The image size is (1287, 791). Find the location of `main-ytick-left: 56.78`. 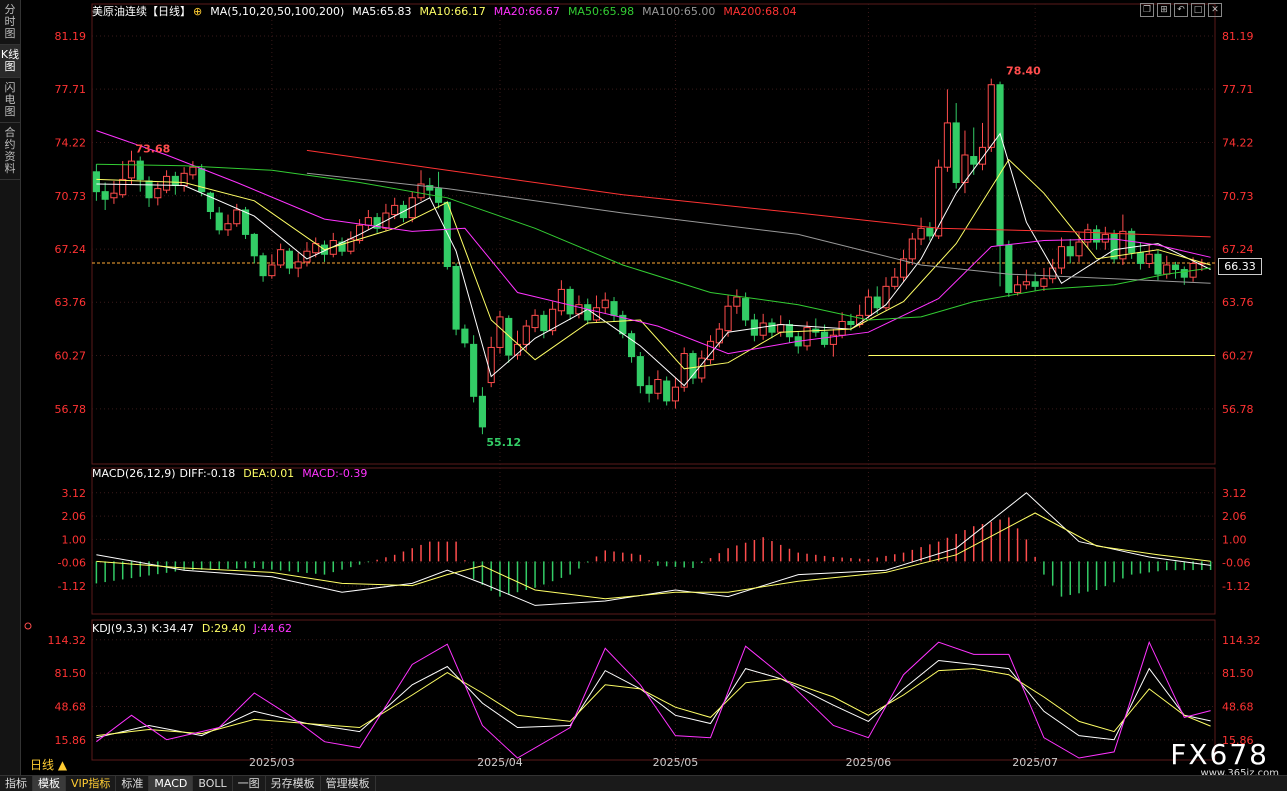

main-ytick-left: 56.78 is located at coordinates (71, 409).